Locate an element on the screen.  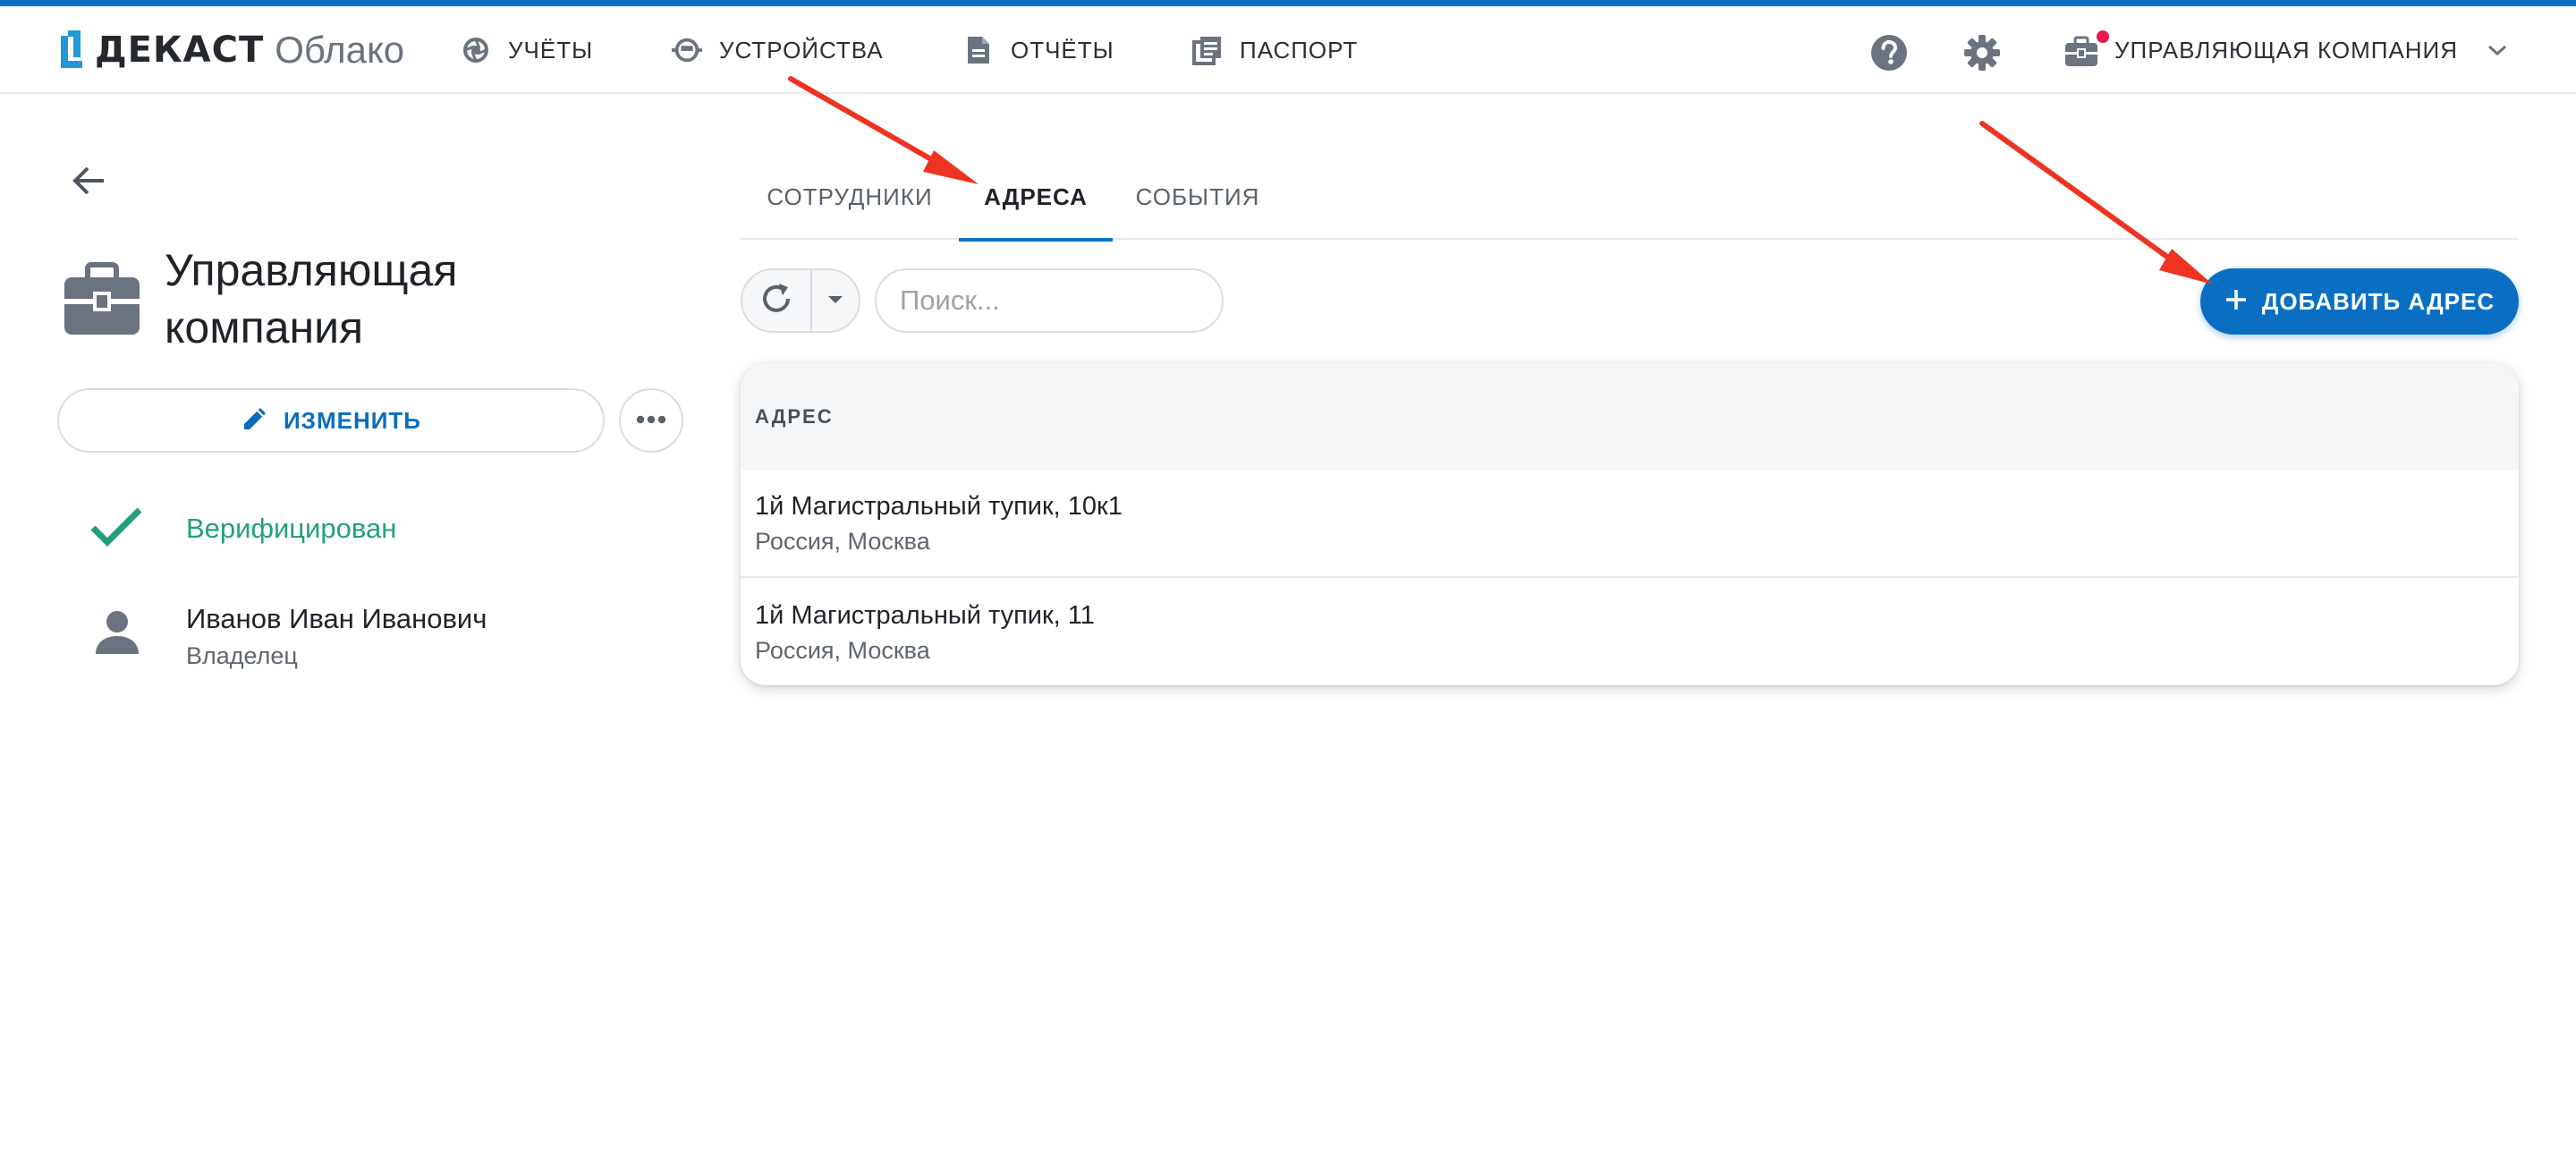
nav-item-label: УСТРОЙСТВА is located at coordinates (801, 50).